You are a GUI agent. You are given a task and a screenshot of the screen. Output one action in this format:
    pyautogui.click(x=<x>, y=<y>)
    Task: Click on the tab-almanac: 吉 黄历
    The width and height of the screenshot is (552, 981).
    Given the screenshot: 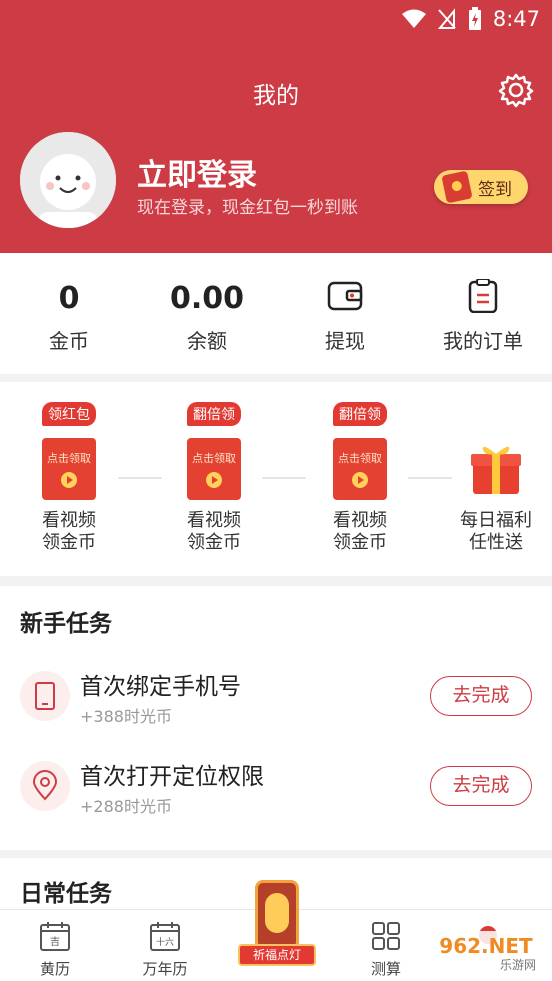 What is the action you would take?
    pyautogui.click(x=55, y=945)
    